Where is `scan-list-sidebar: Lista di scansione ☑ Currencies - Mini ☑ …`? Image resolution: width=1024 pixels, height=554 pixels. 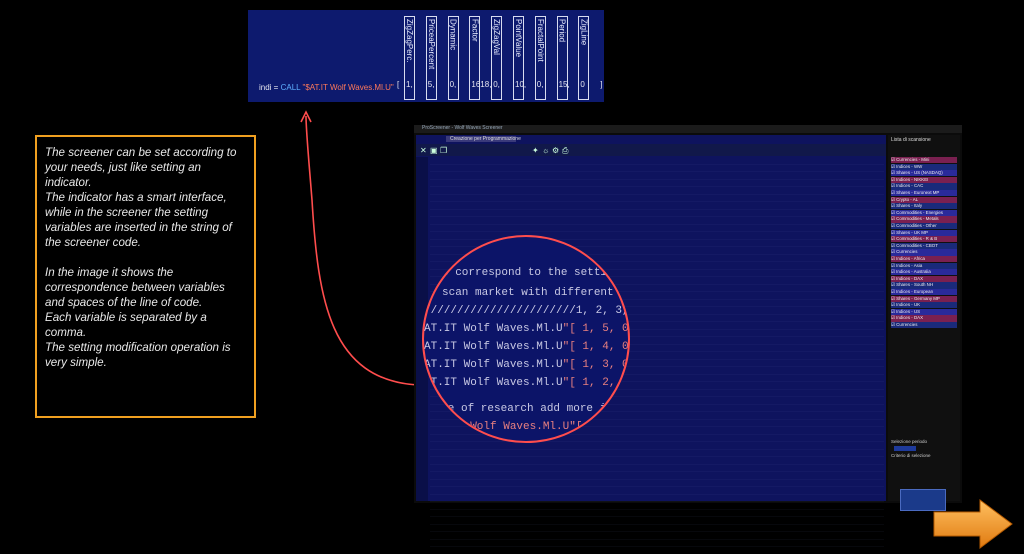 scan-list-sidebar: Lista di scansione ☑ Currencies - Mini ☑ … is located at coordinates (924, 323).